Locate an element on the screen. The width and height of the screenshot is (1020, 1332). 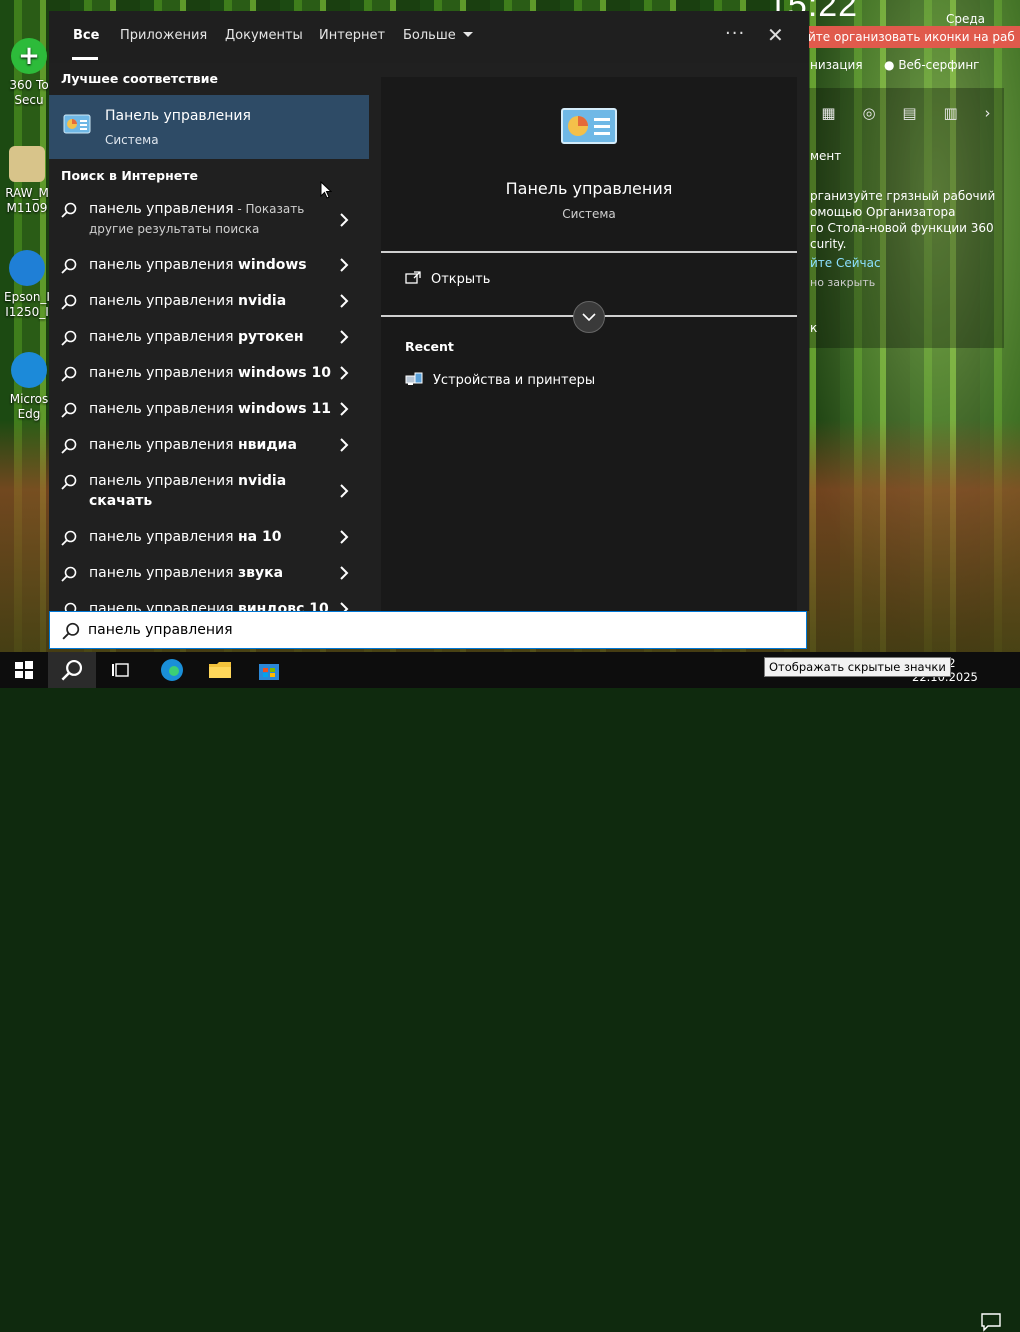
file-explorer-button is located at coordinates (220, 670).